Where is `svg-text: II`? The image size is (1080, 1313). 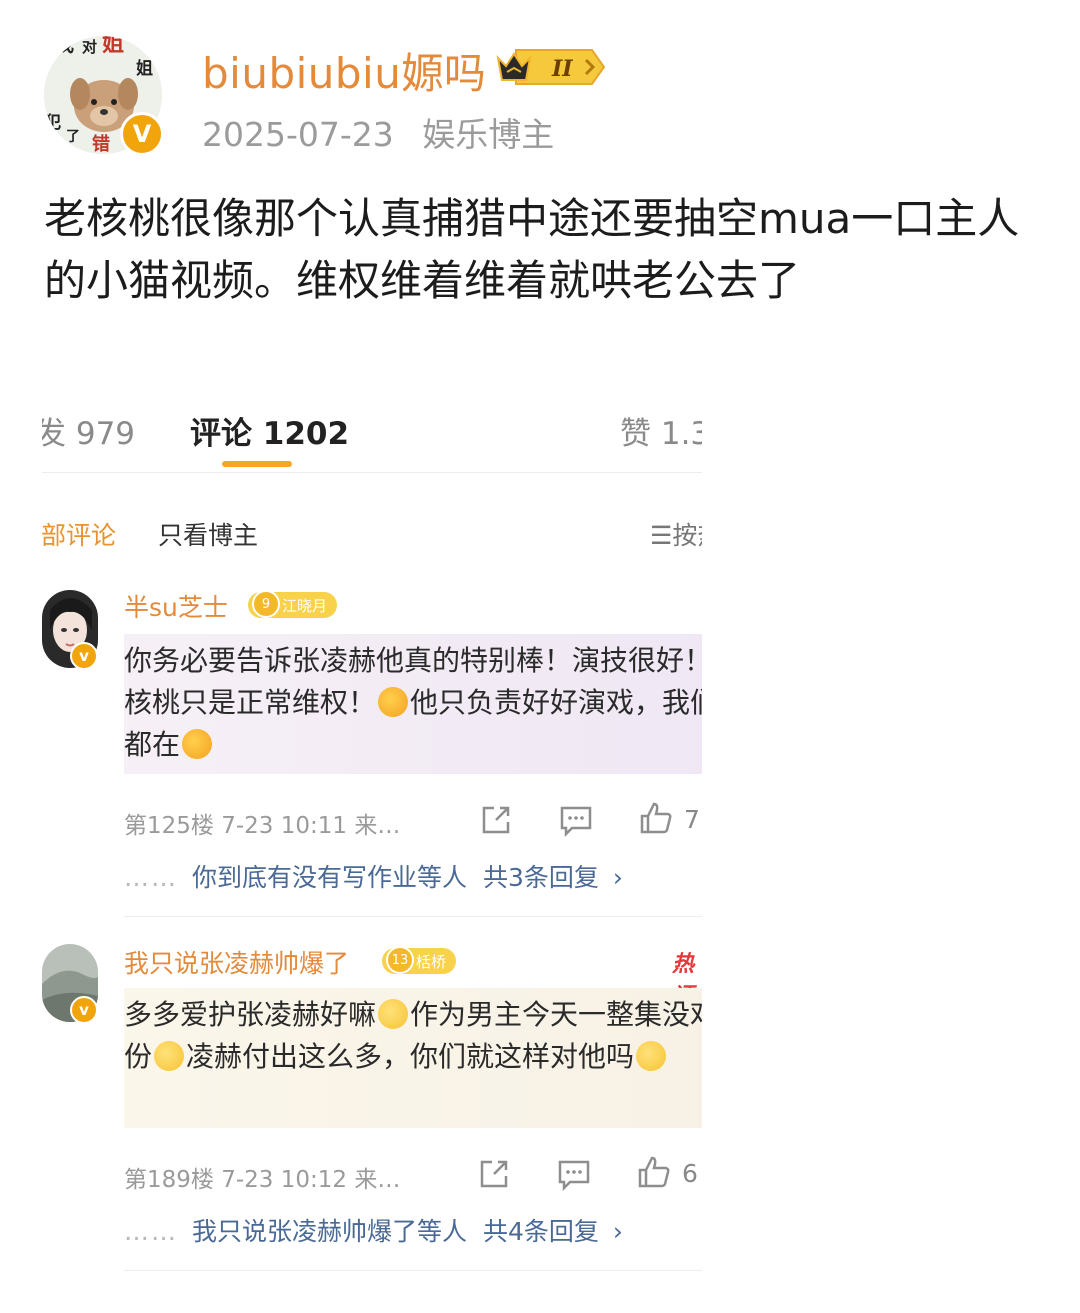 svg-text: II is located at coordinates (562, 69).